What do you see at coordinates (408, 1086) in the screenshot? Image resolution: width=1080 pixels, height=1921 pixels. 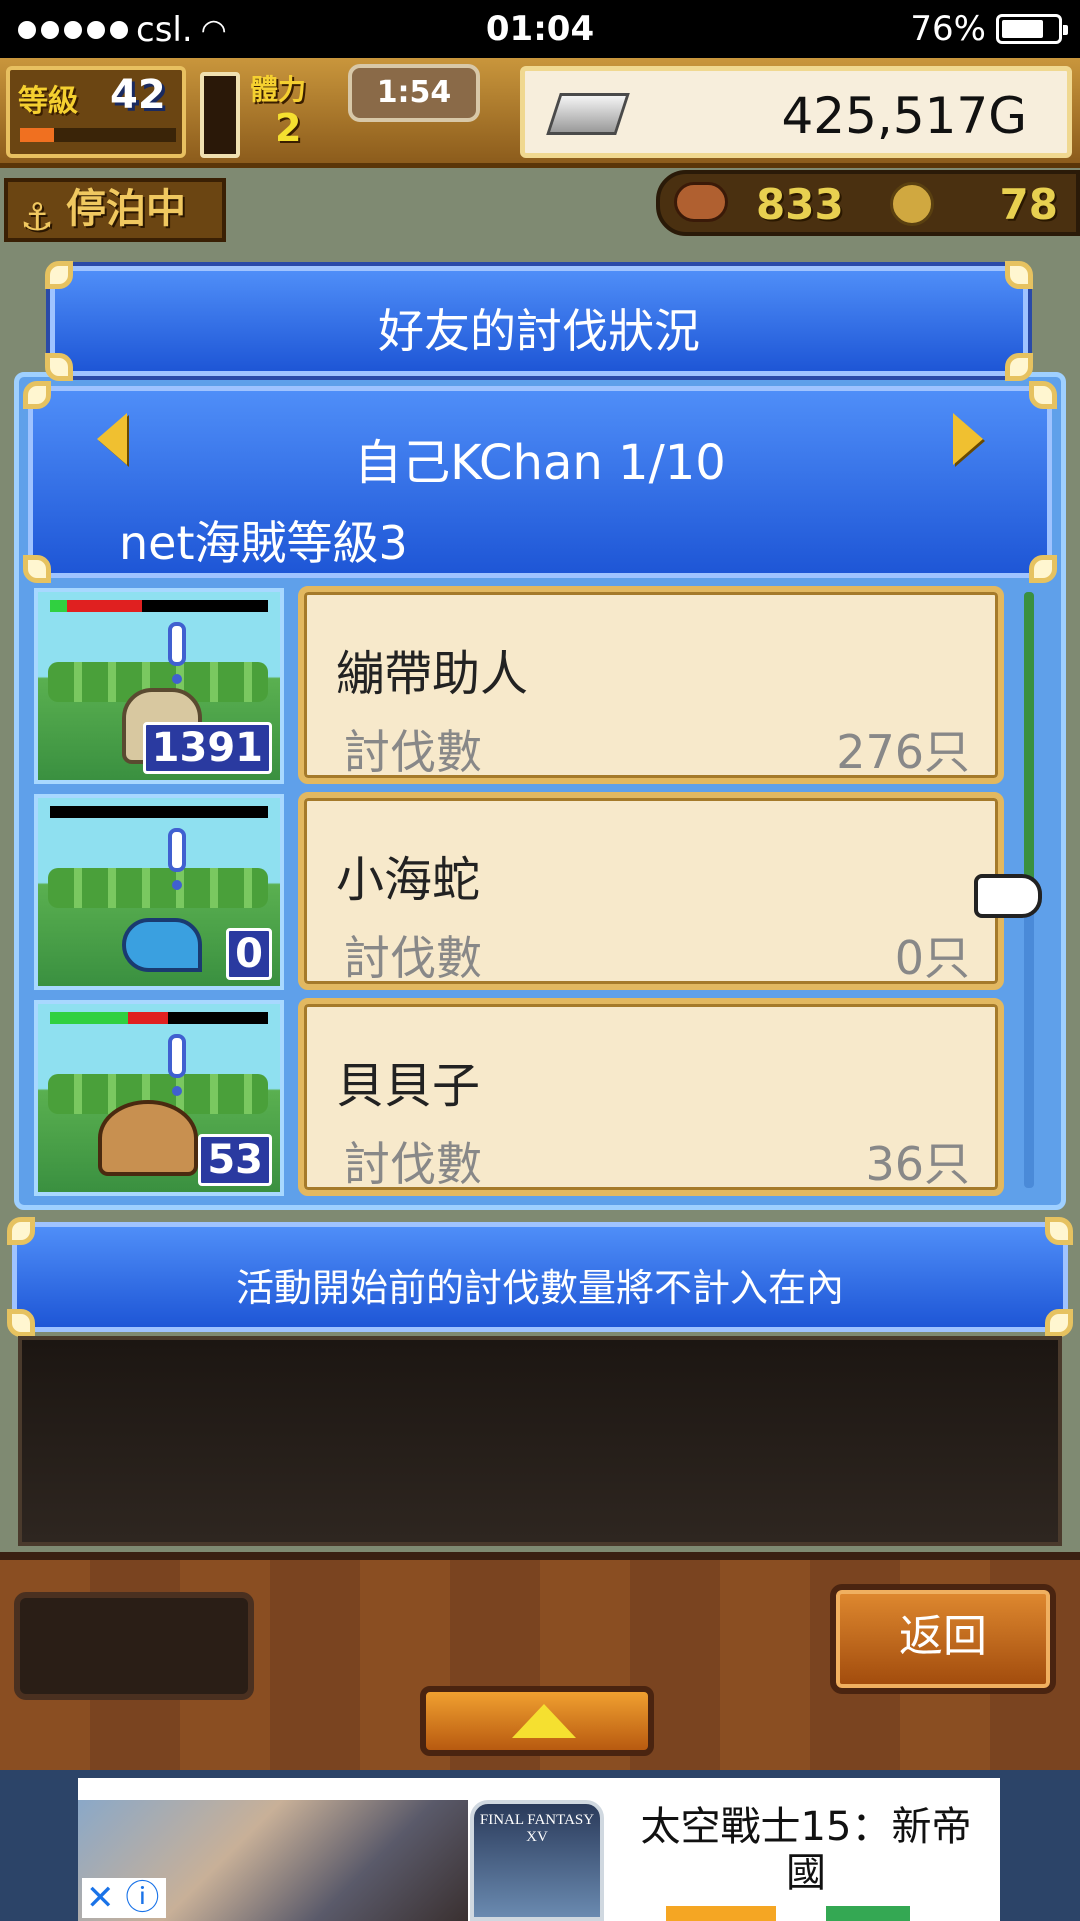 I see `monster-name: 貝貝子` at bounding box center [408, 1086].